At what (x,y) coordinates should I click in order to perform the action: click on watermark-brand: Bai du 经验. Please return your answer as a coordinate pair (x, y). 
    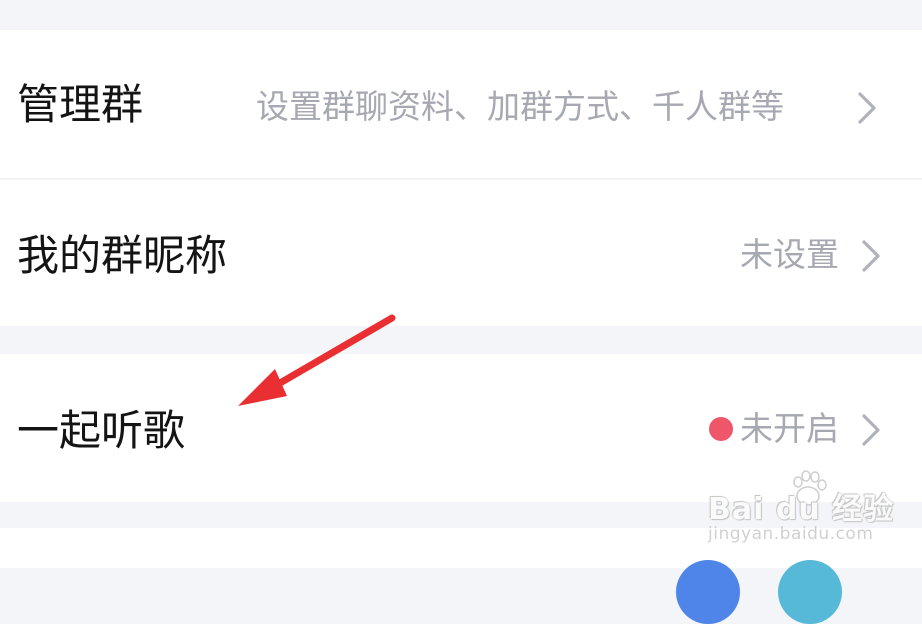
    Looking at the image, I should click on (801, 509).